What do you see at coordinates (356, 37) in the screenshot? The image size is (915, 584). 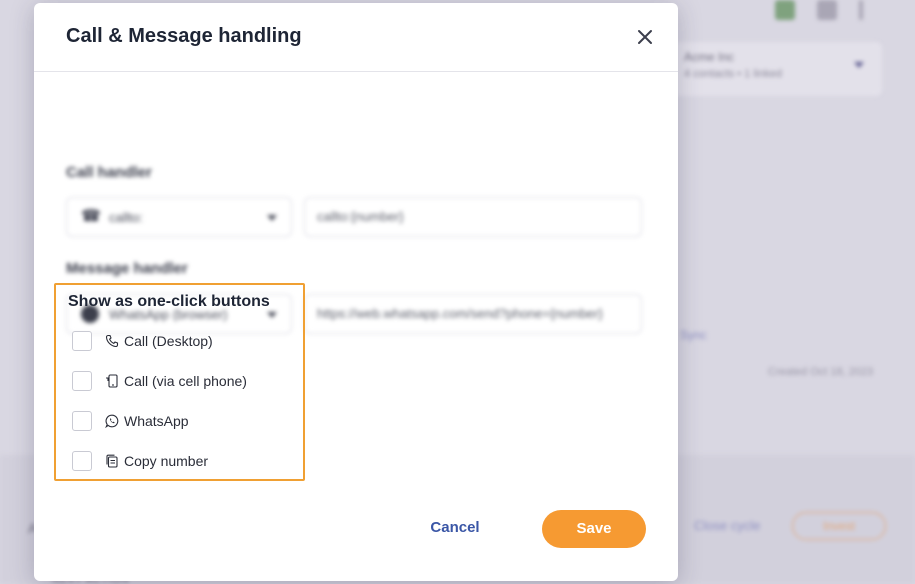 I see `dialog-header: Call & Message handling` at bounding box center [356, 37].